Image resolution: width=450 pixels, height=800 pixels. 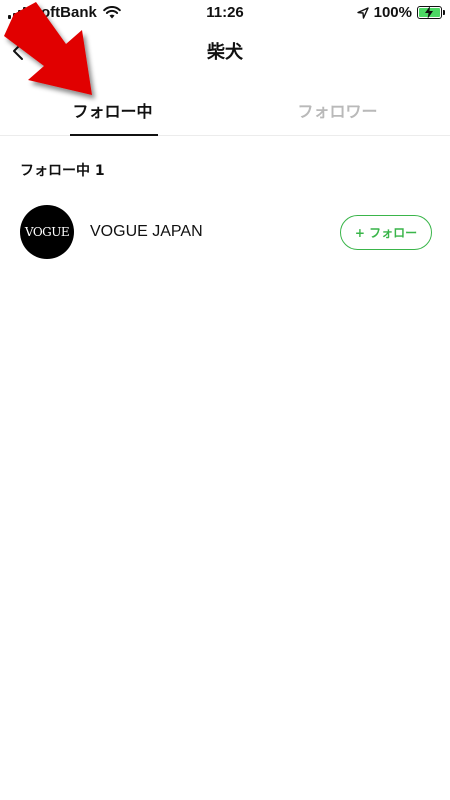 What do you see at coordinates (226, 233) in the screenshot?
I see `list-item: VOGUE VOGUE JAPAN + フォロー` at bounding box center [226, 233].